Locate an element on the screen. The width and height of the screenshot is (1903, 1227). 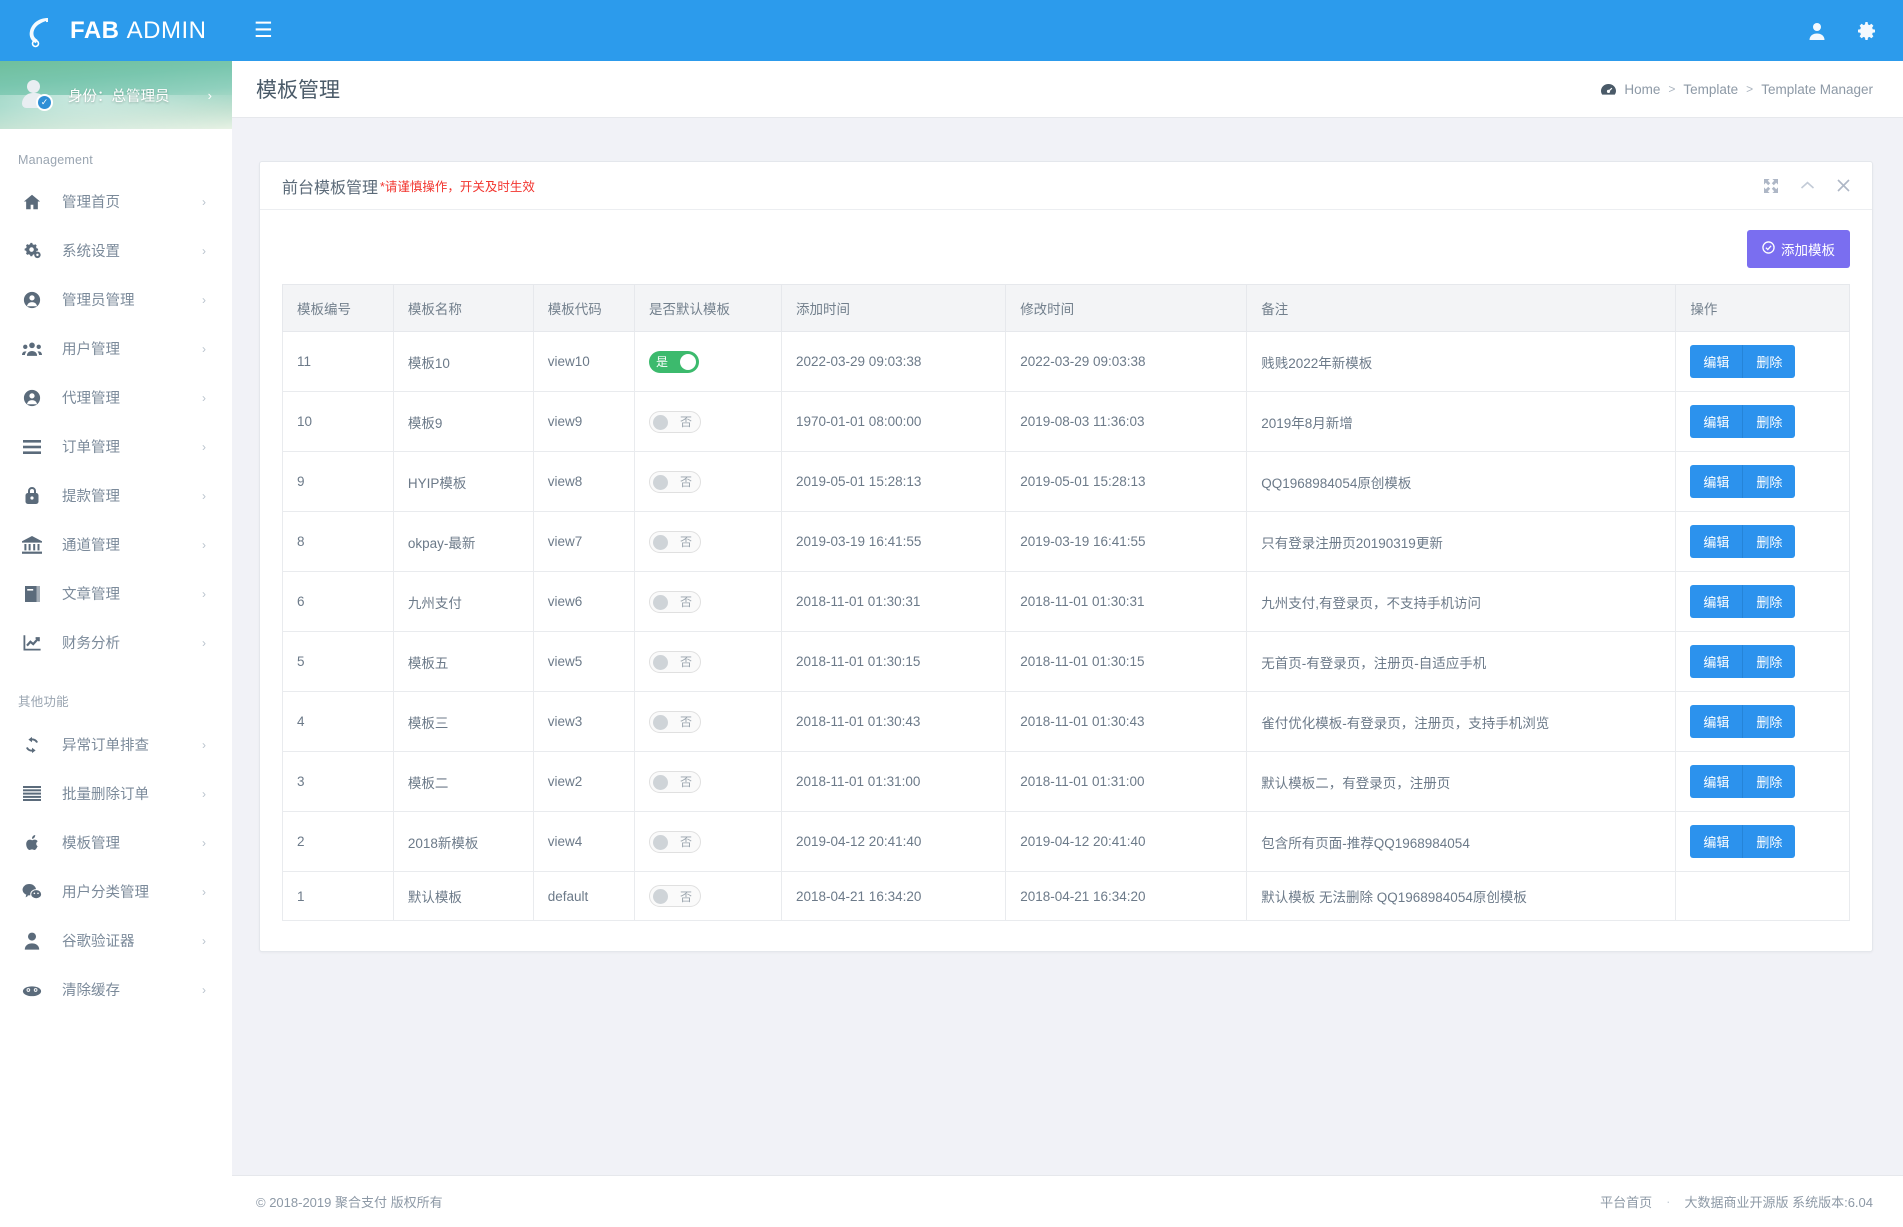
col-operations: 操作 is located at coordinates (1762, 308).